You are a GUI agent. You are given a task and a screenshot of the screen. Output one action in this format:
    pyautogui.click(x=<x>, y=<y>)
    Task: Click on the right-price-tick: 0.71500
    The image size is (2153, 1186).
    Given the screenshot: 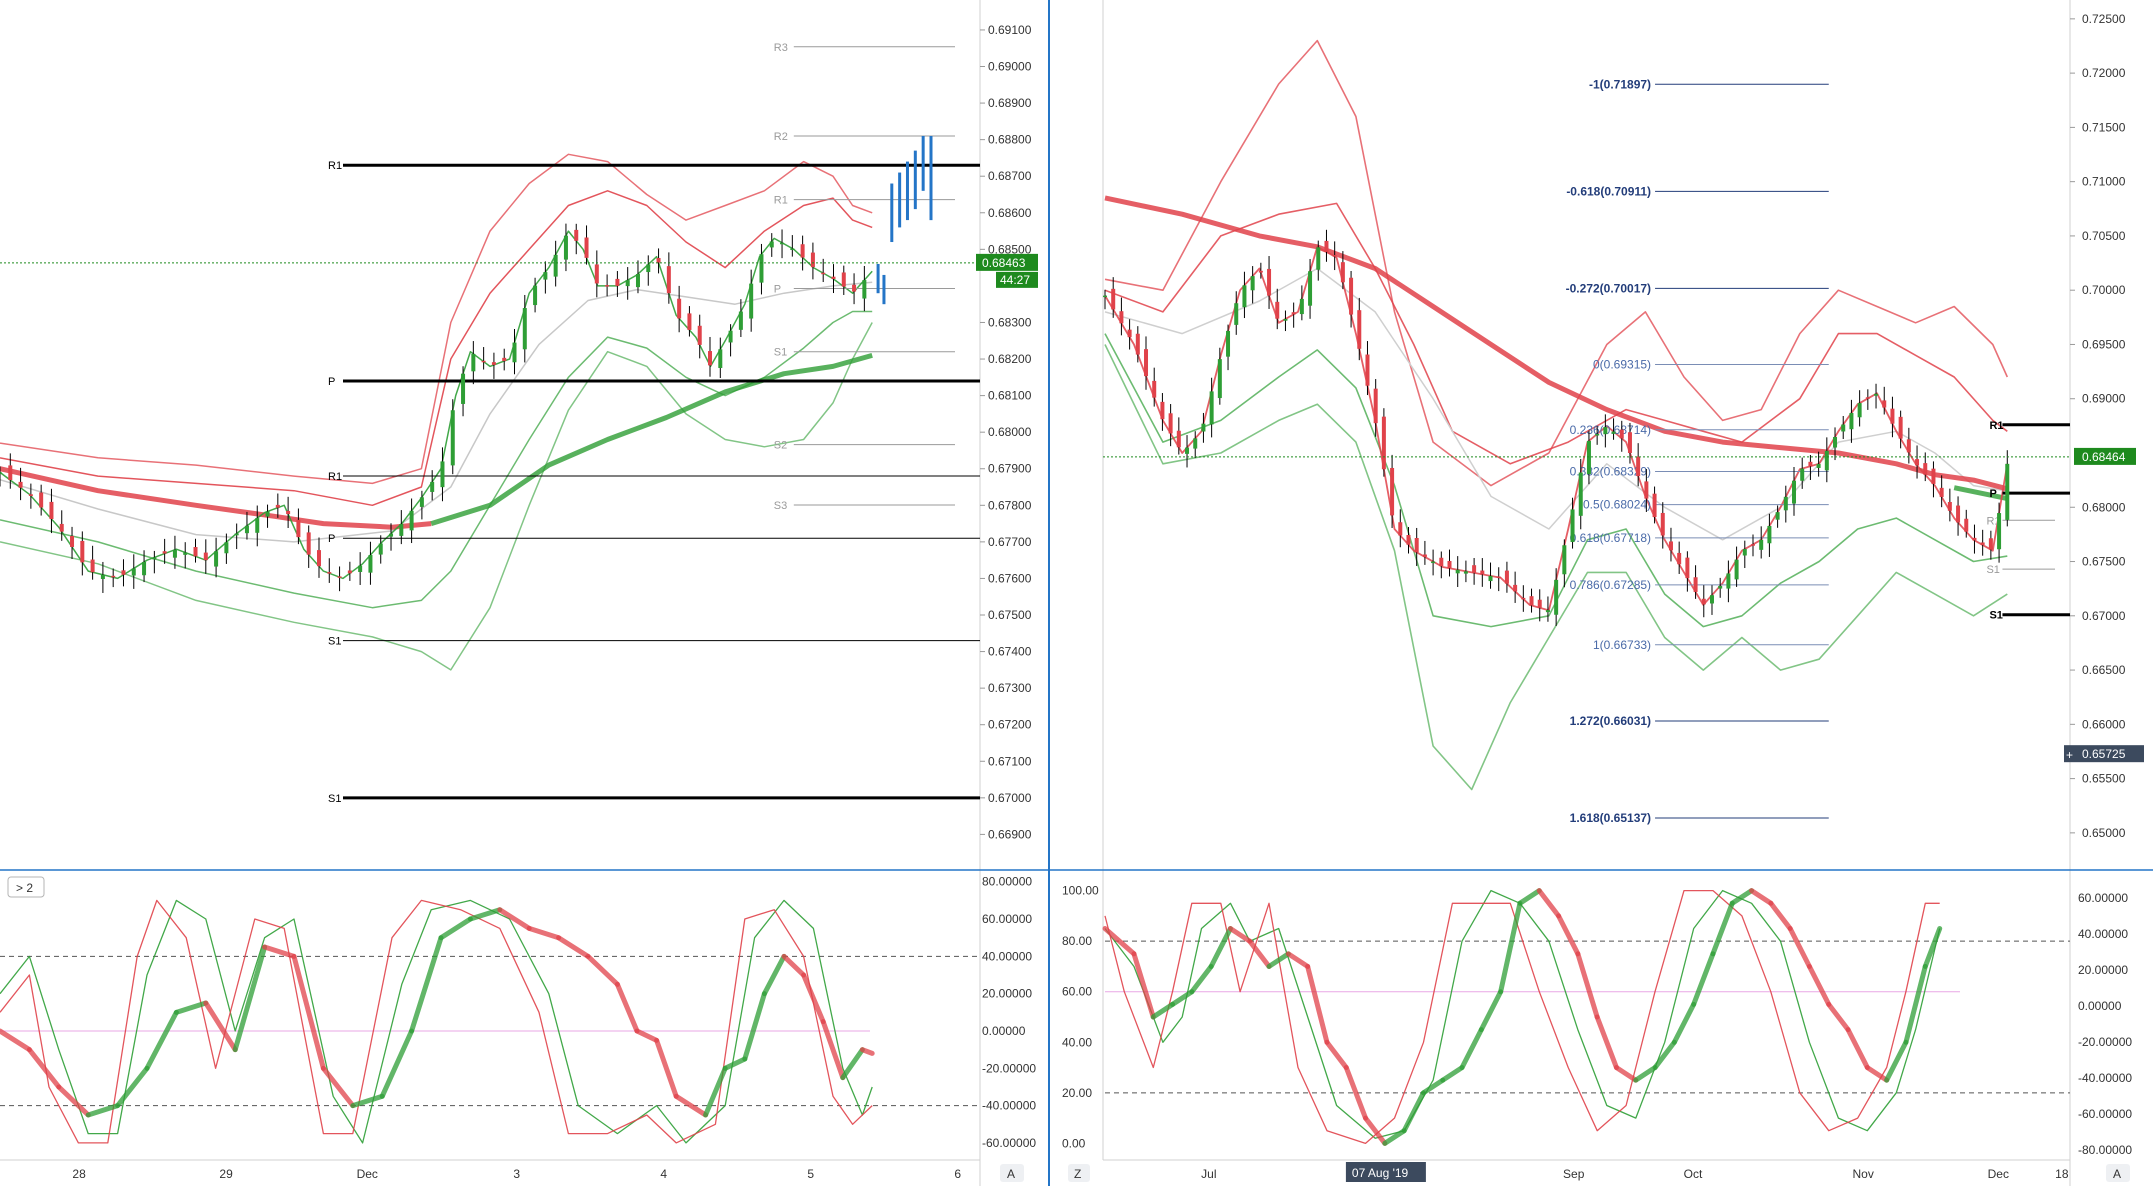 What is the action you would take?
    pyautogui.click(x=2104, y=127)
    